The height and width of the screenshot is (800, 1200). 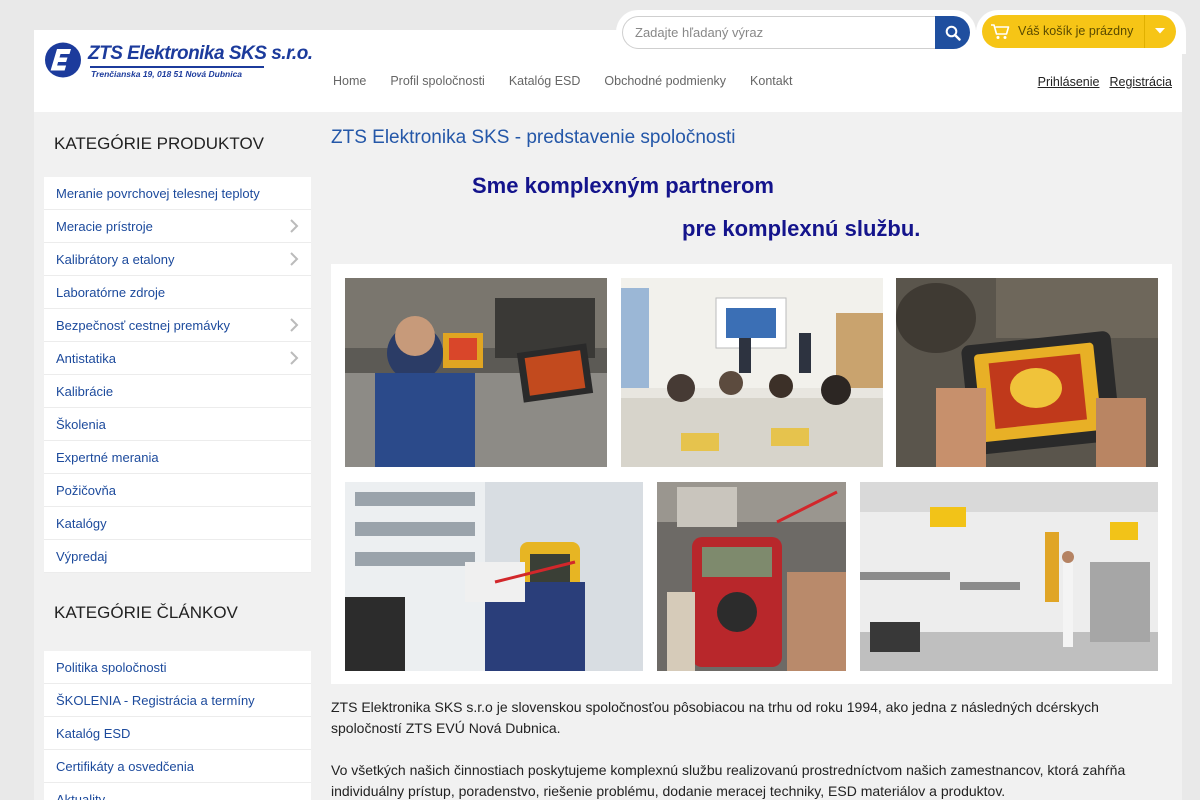 What do you see at coordinates (494, 576) in the screenshot?
I see `photo-electrical-panel` at bounding box center [494, 576].